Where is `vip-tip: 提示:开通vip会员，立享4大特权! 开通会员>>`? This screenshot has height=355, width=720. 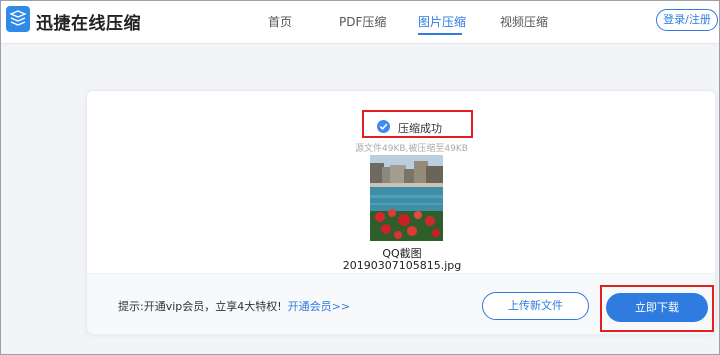
vip-tip: 提示:开通vip会员，立享4大特权! 开通会员>> is located at coordinates (234, 306).